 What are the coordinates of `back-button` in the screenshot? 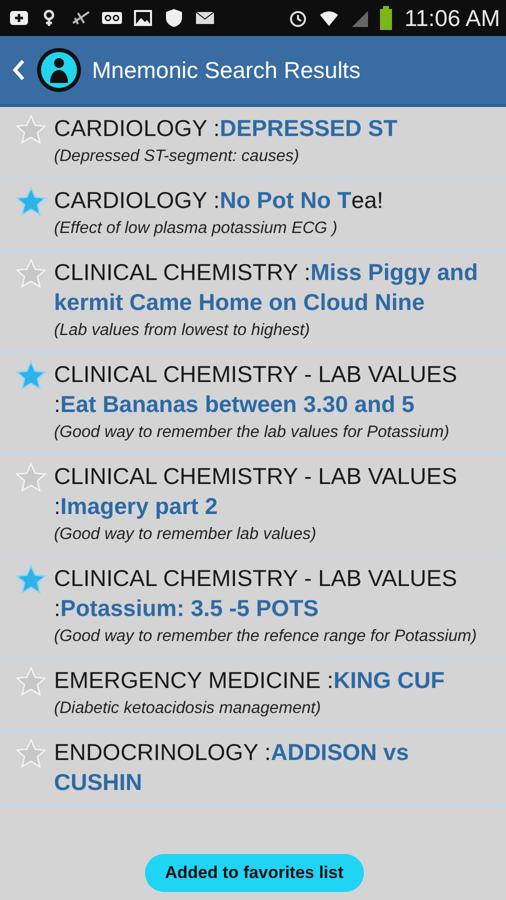 It's located at (19, 70).